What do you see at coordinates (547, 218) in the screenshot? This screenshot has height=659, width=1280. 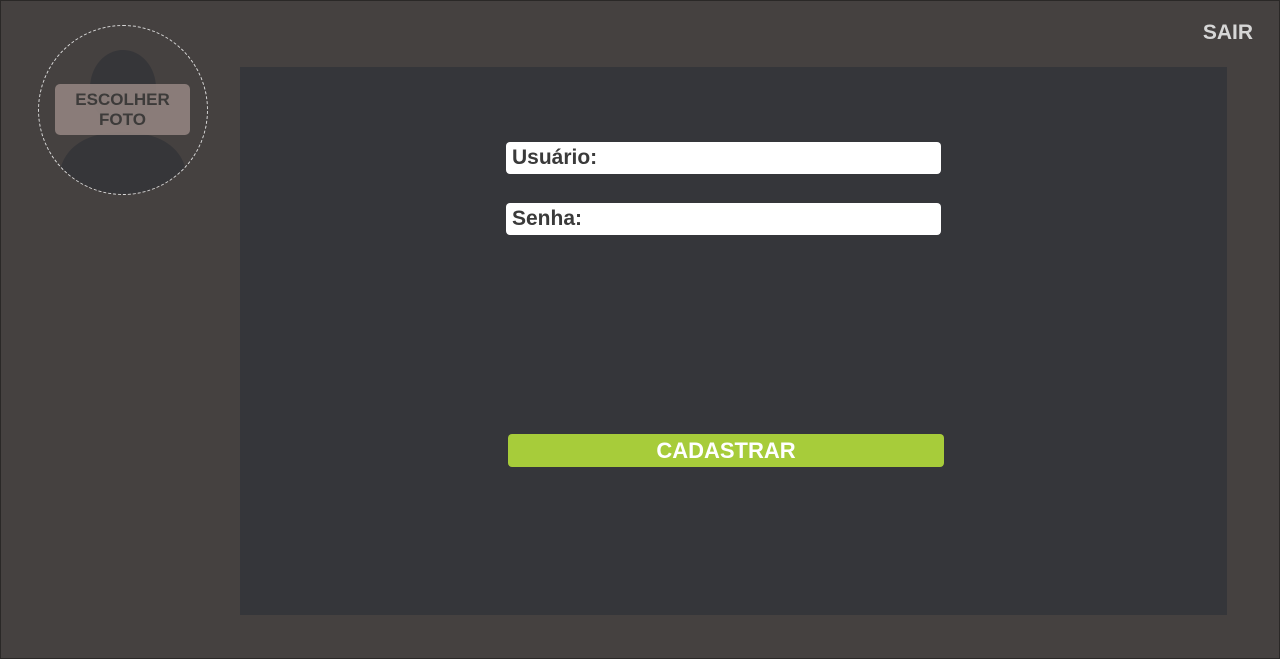 I see `password-label: Senha:` at bounding box center [547, 218].